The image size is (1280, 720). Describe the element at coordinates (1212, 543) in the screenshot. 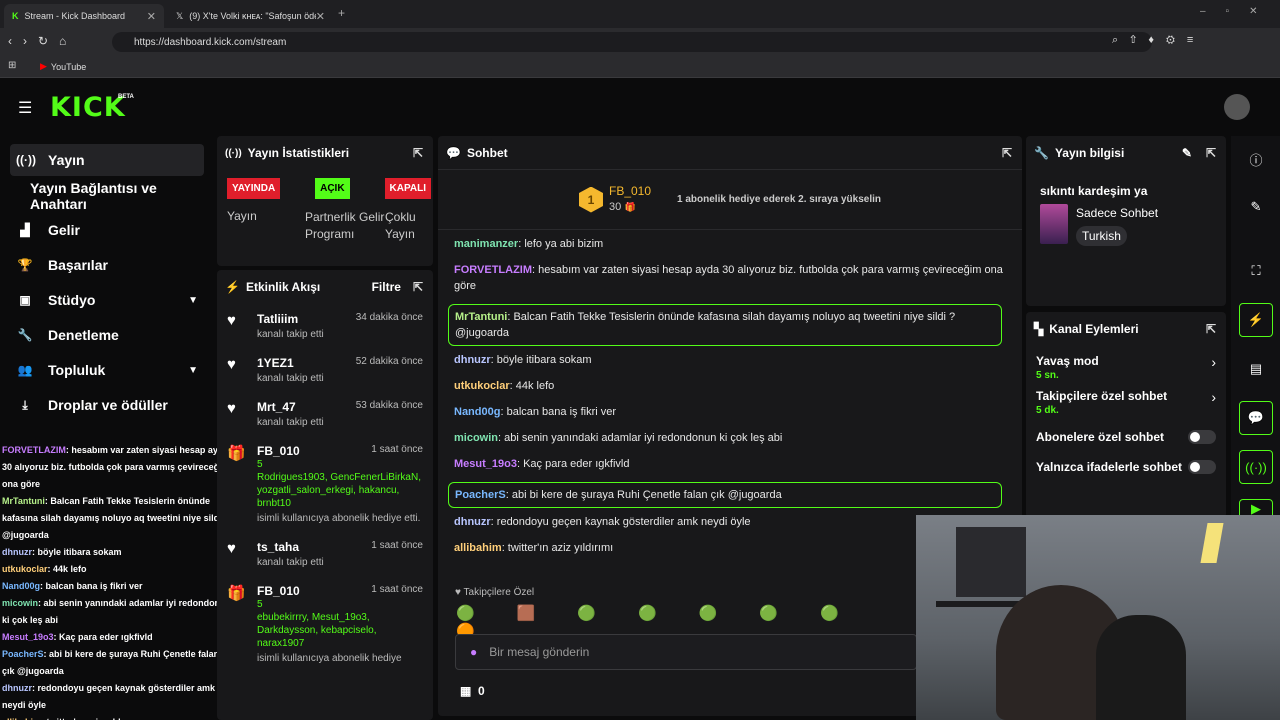

I see `neon-light` at that location.